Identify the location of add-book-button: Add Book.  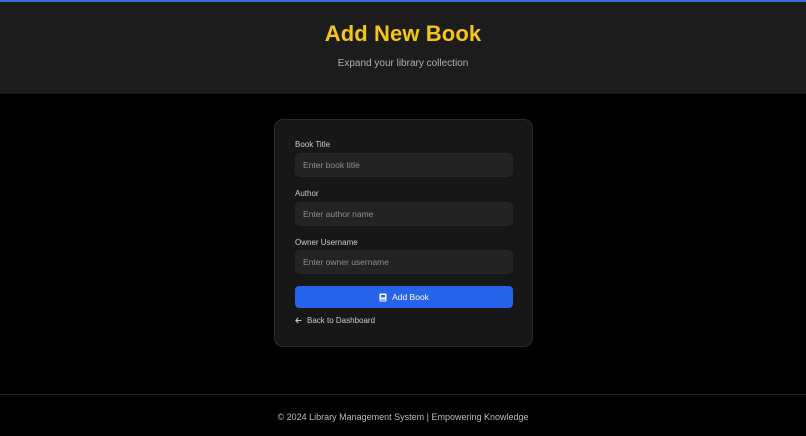
(404, 297).